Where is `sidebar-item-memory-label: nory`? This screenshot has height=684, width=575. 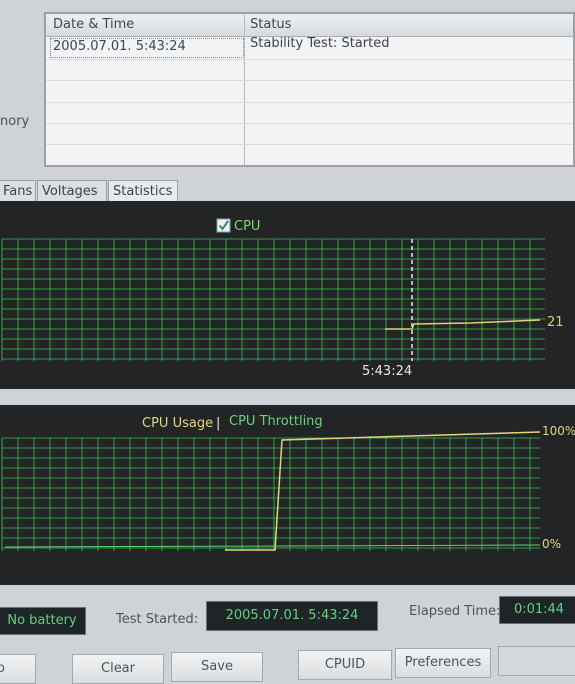
sidebar-item-memory-label: nory is located at coordinates (14, 121).